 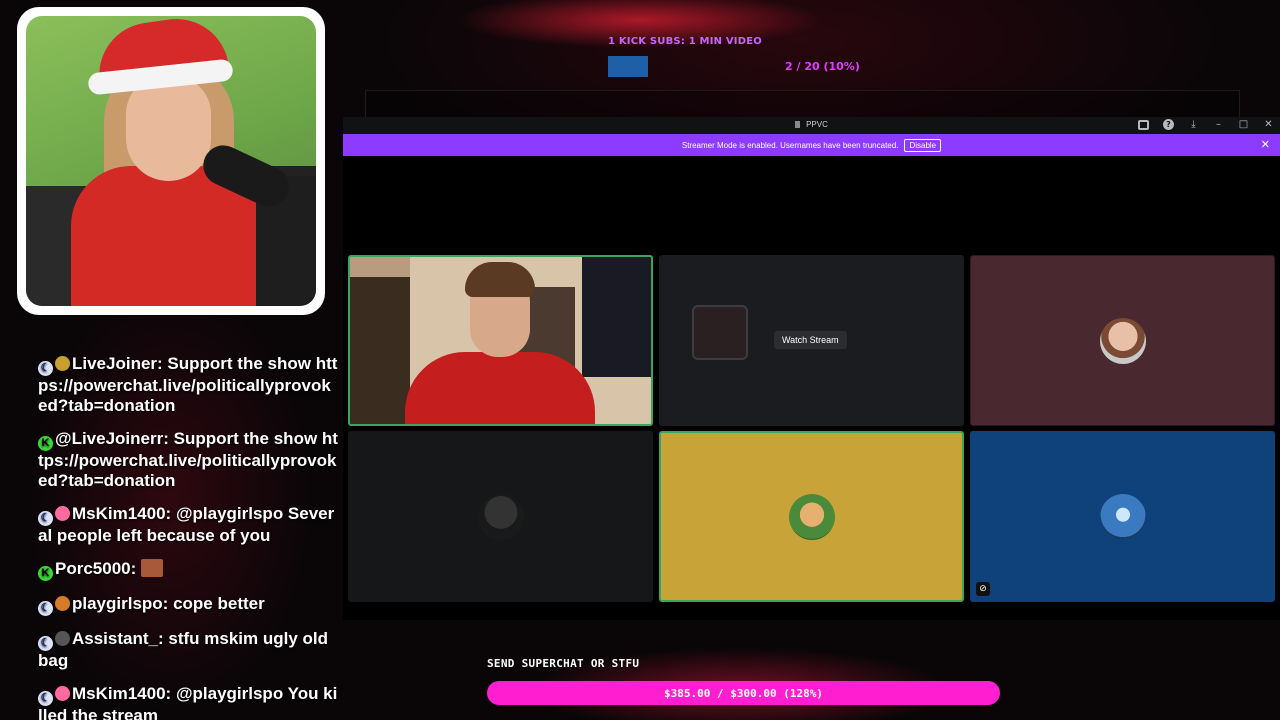 What do you see at coordinates (114, 438) in the screenshot?
I see `chat-username: @LiveJoinerr:` at bounding box center [114, 438].